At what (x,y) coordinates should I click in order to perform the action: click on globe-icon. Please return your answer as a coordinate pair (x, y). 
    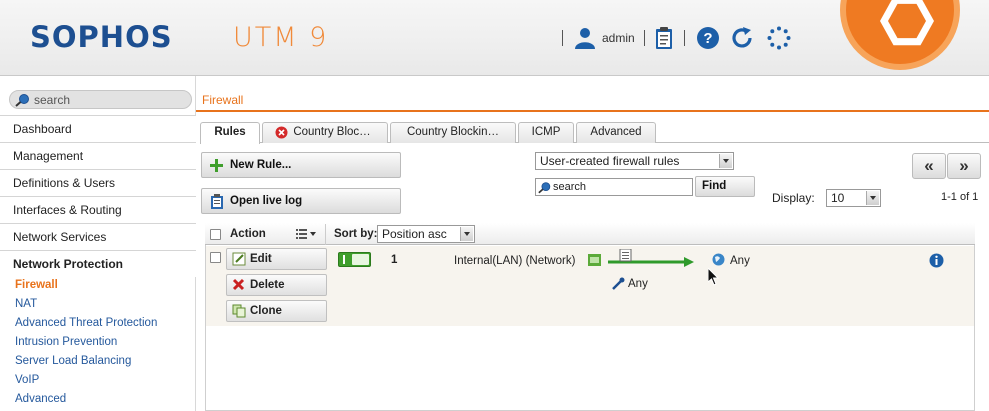
    Looking at the image, I should click on (718, 259).